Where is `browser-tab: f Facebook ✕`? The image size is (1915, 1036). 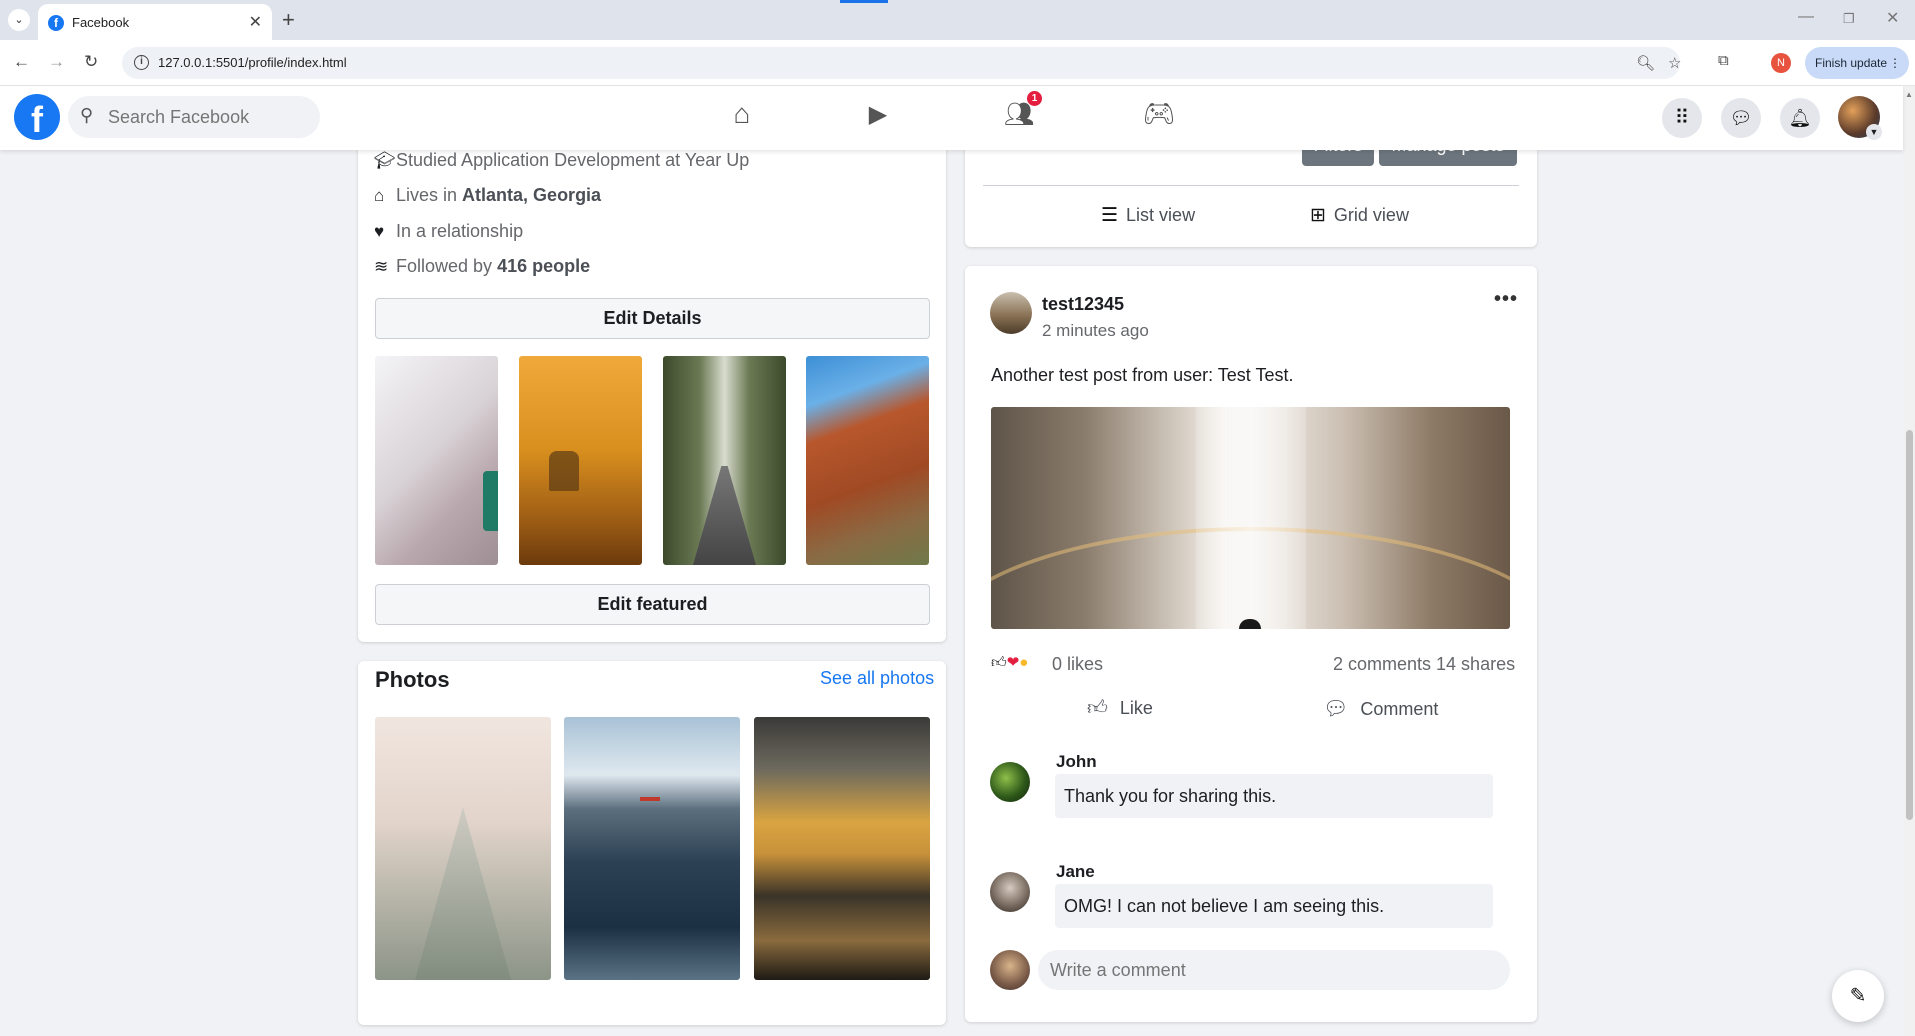
browser-tab: f Facebook ✕ is located at coordinates (155, 22).